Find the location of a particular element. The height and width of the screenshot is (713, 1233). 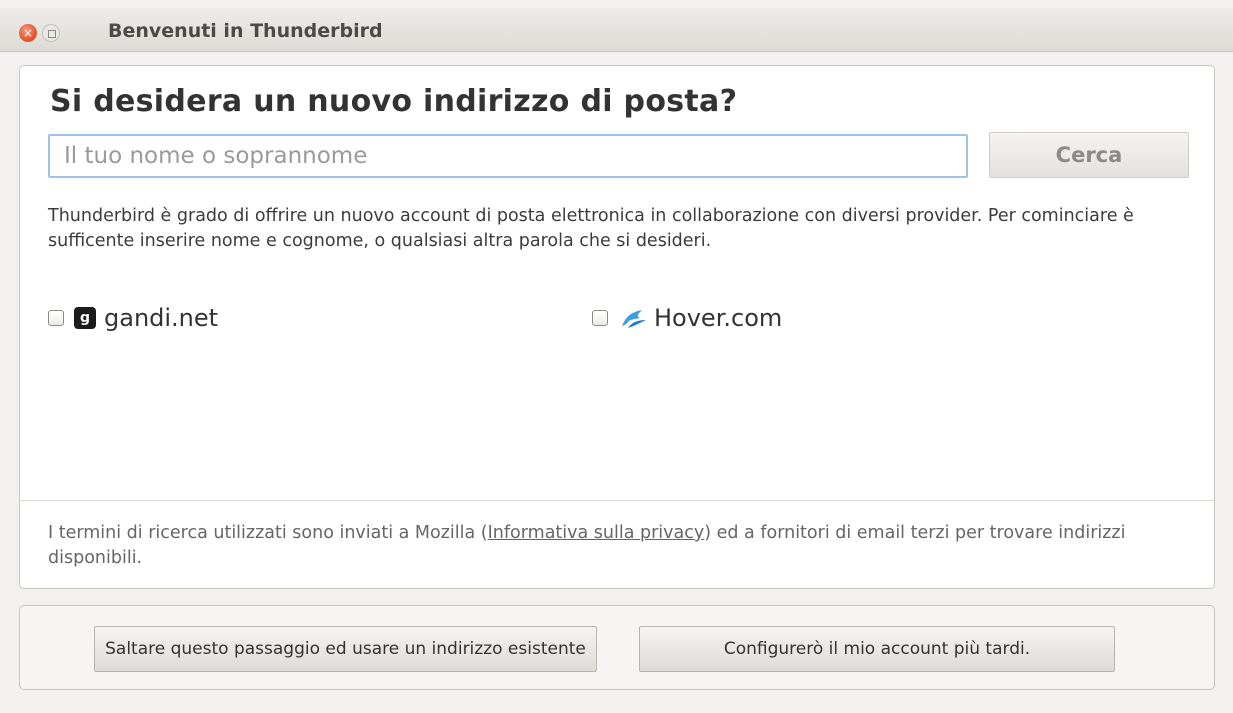

title-bar: × Benvenuti in Thunderbird is located at coordinates (616, 30).